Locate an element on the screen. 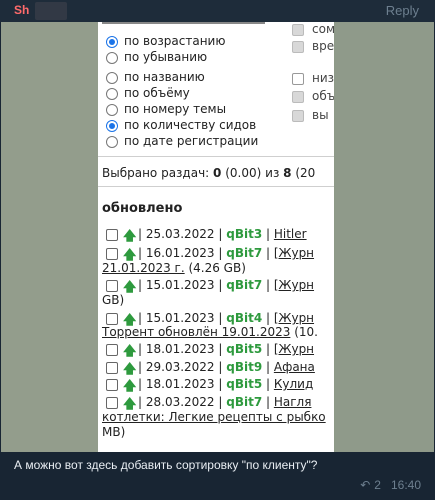  row-continuation: Торрент обновлён 19.01.2023 (10. is located at coordinates (210, 332).